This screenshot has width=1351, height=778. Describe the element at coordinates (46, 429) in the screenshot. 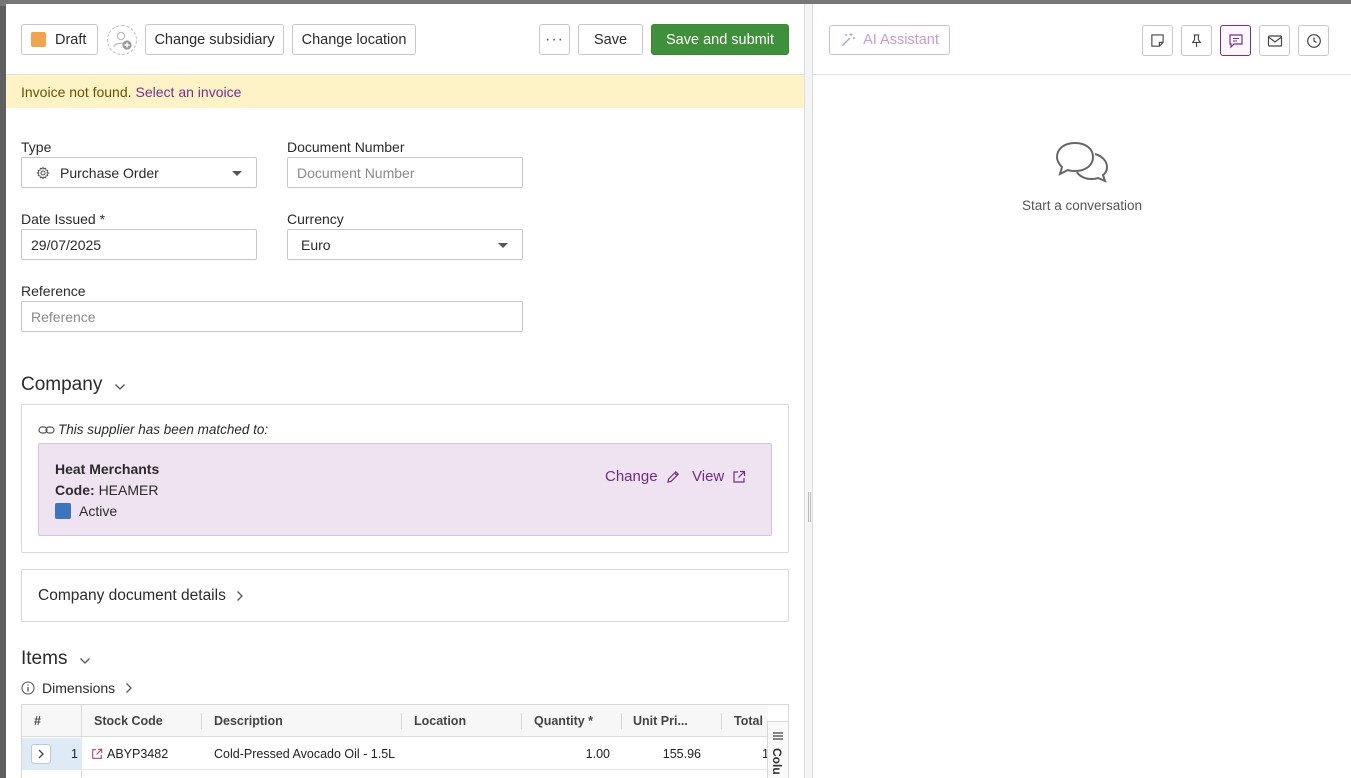

I see `link-icon` at that location.